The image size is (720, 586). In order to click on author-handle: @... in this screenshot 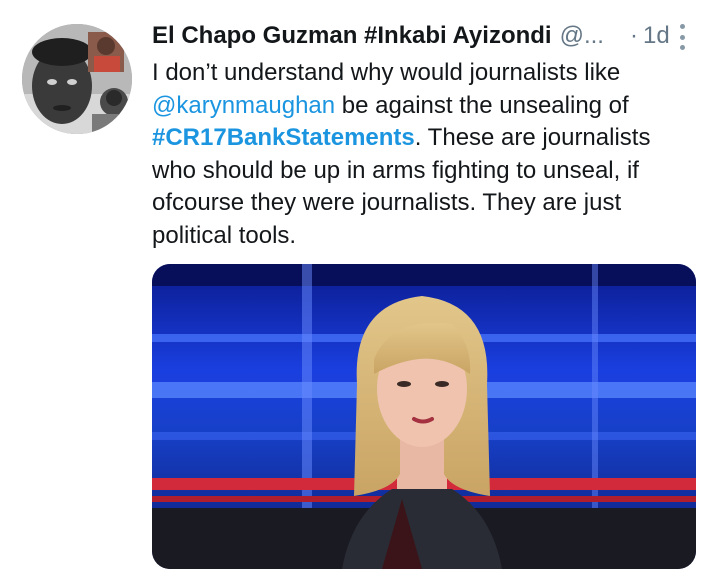, I will do `click(582, 36)`.